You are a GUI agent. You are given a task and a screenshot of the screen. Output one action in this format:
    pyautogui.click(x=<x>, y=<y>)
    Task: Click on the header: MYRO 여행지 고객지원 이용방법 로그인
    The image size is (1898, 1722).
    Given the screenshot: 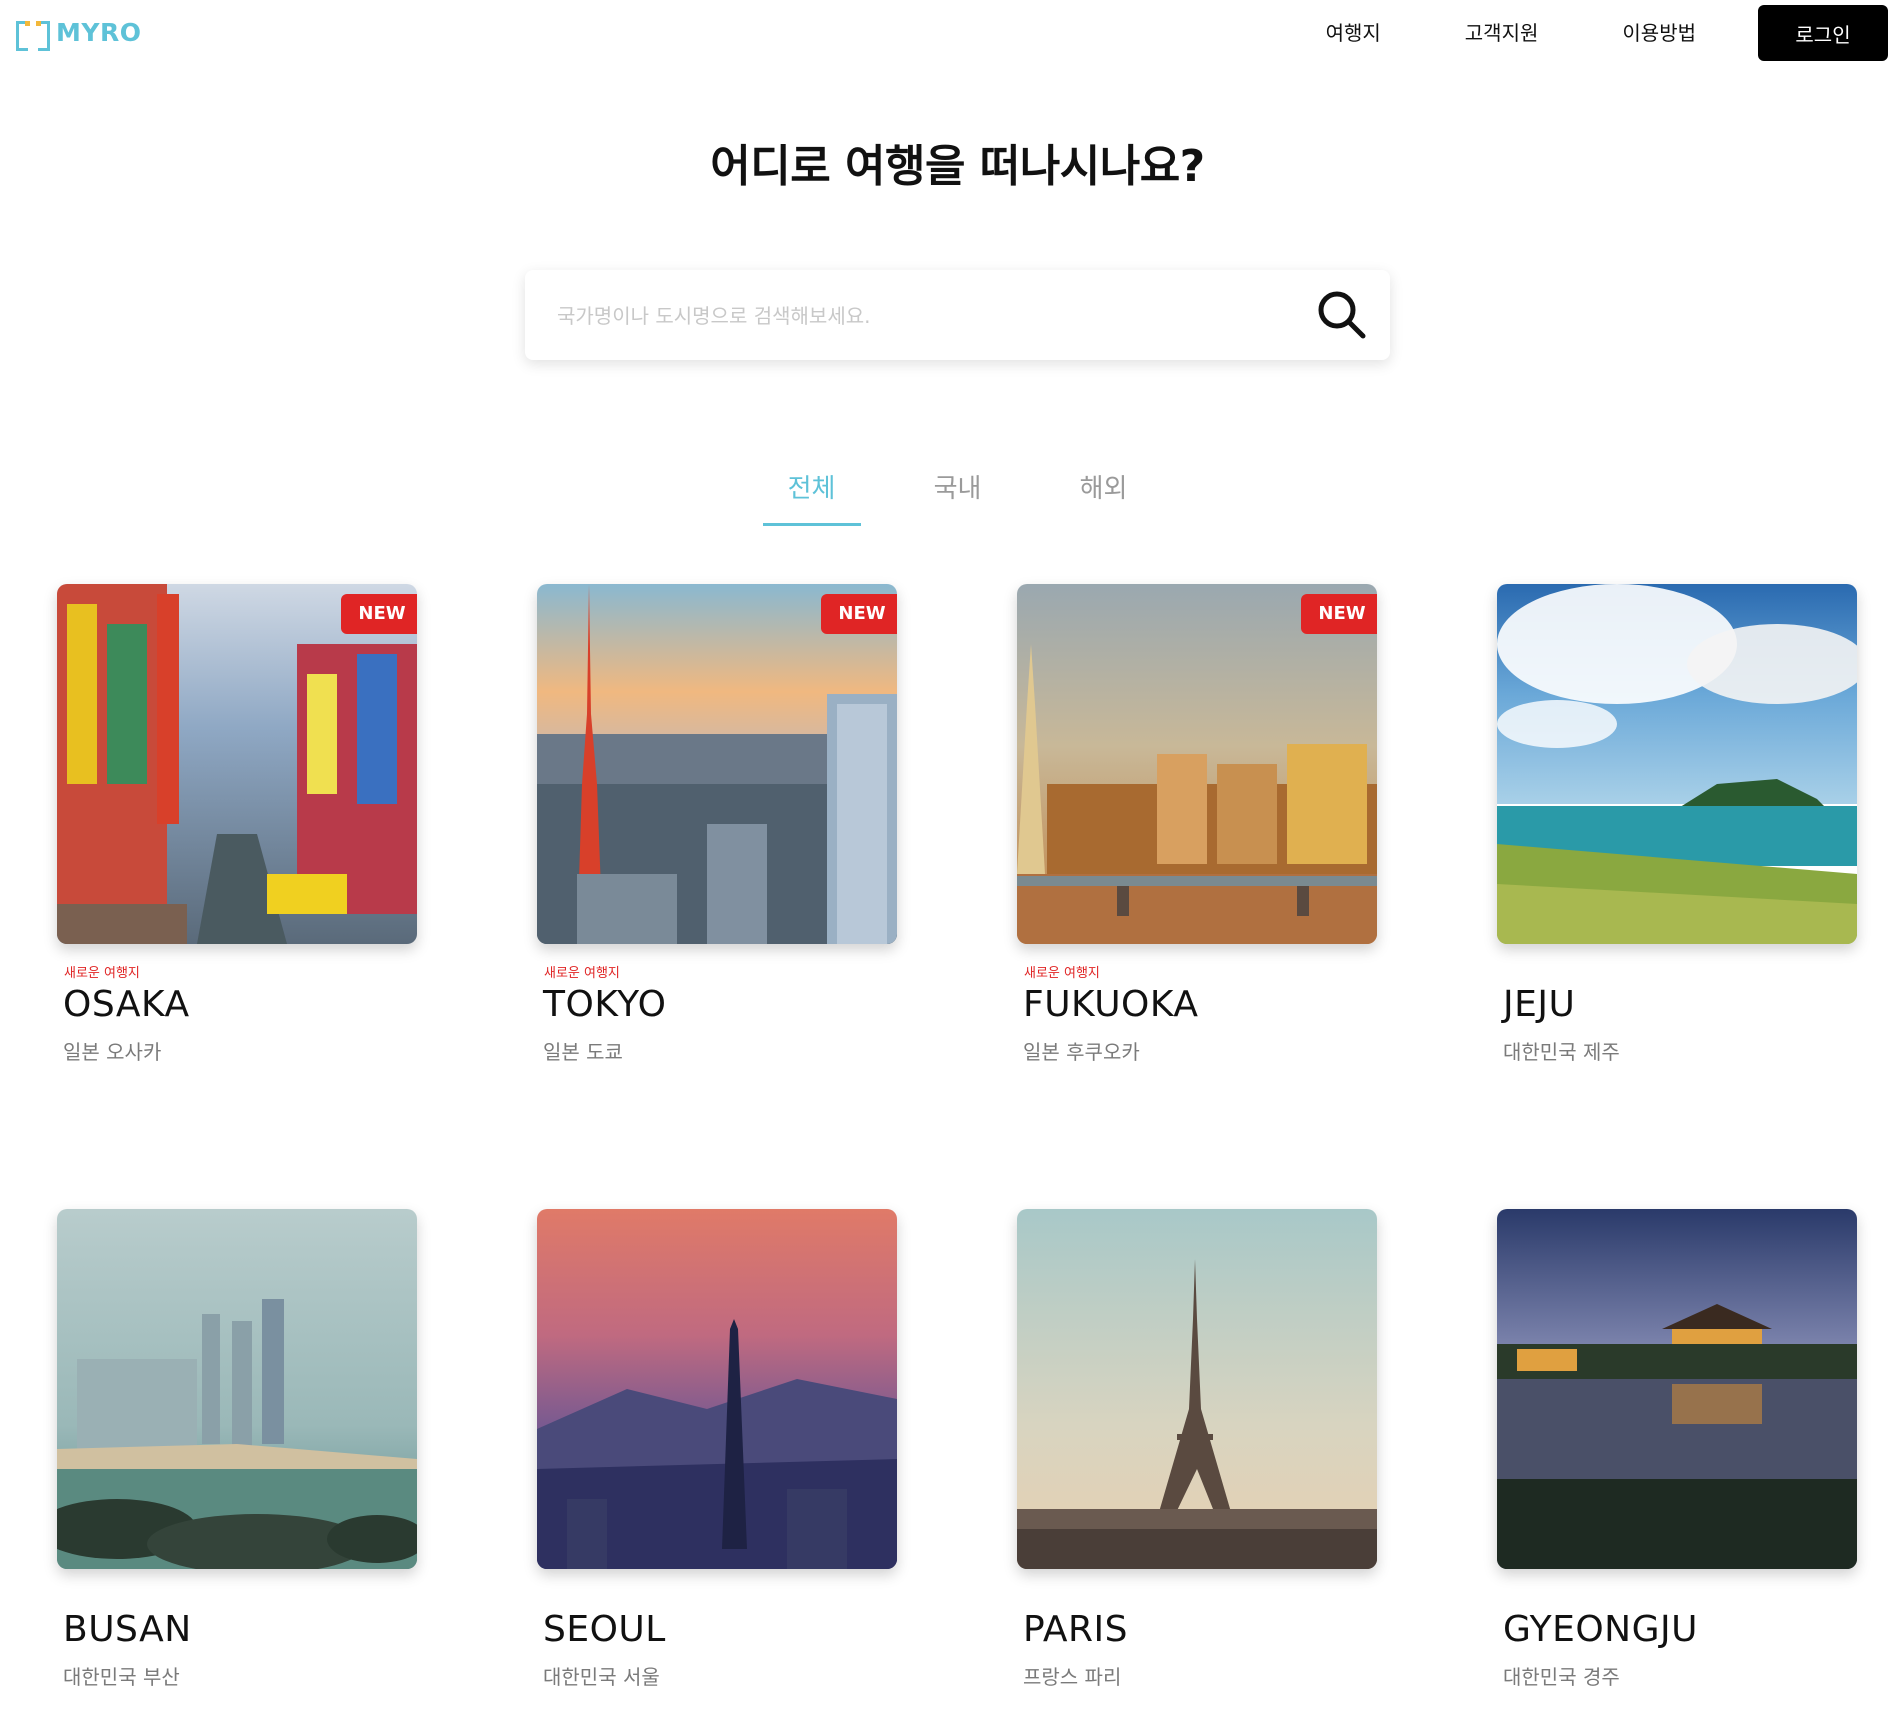 What is the action you would take?
    pyautogui.click(x=949, y=35)
    